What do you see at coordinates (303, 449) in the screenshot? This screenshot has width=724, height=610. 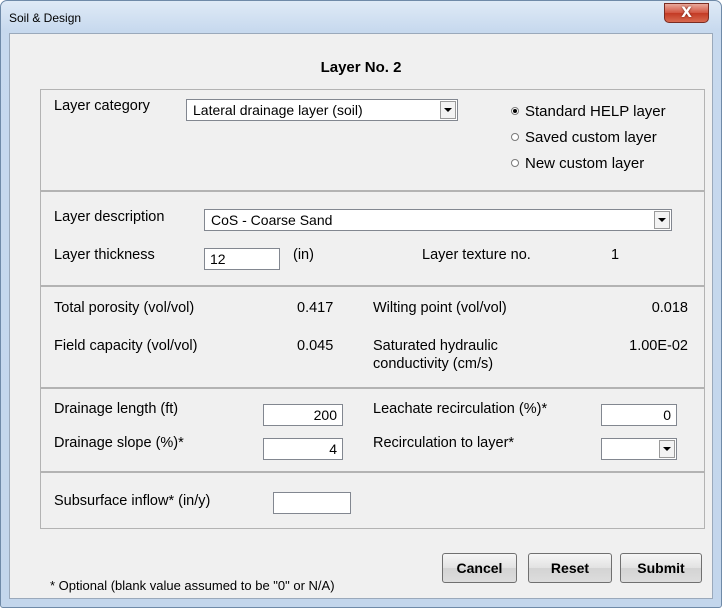 I see `drainage-slope-field: 4` at bounding box center [303, 449].